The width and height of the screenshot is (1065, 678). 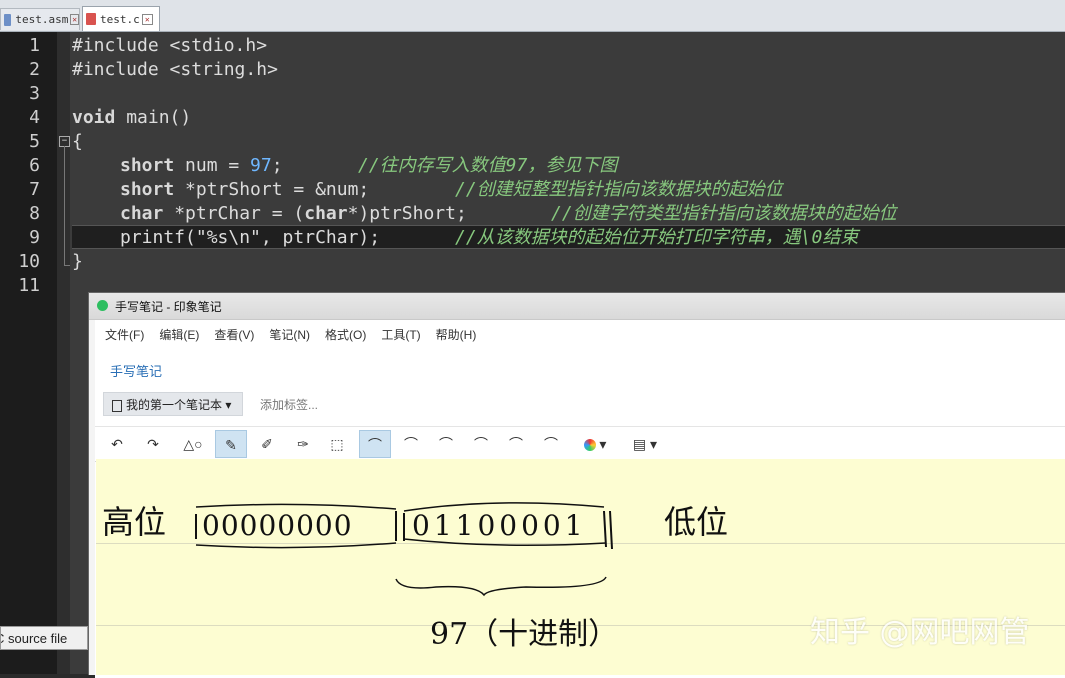 What do you see at coordinates (400, 334) in the screenshot?
I see `menu-tools: 工具(T)` at bounding box center [400, 334].